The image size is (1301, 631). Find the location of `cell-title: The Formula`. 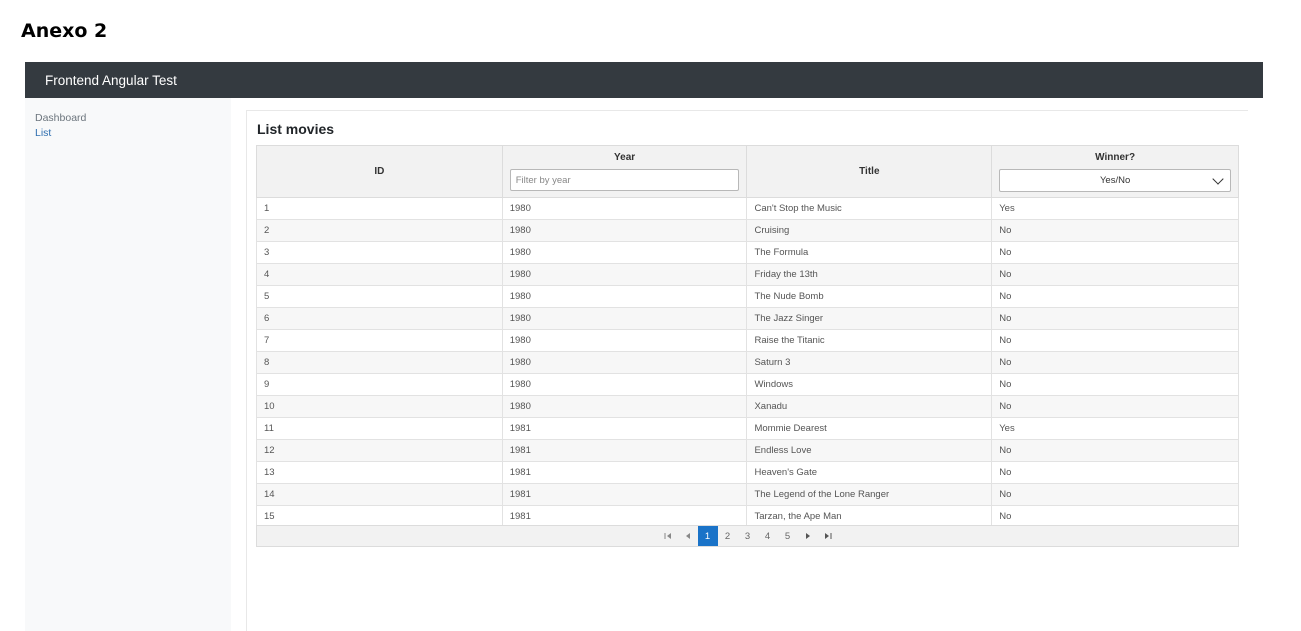

cell-title: The Formula is located at coordinates (869, 252).